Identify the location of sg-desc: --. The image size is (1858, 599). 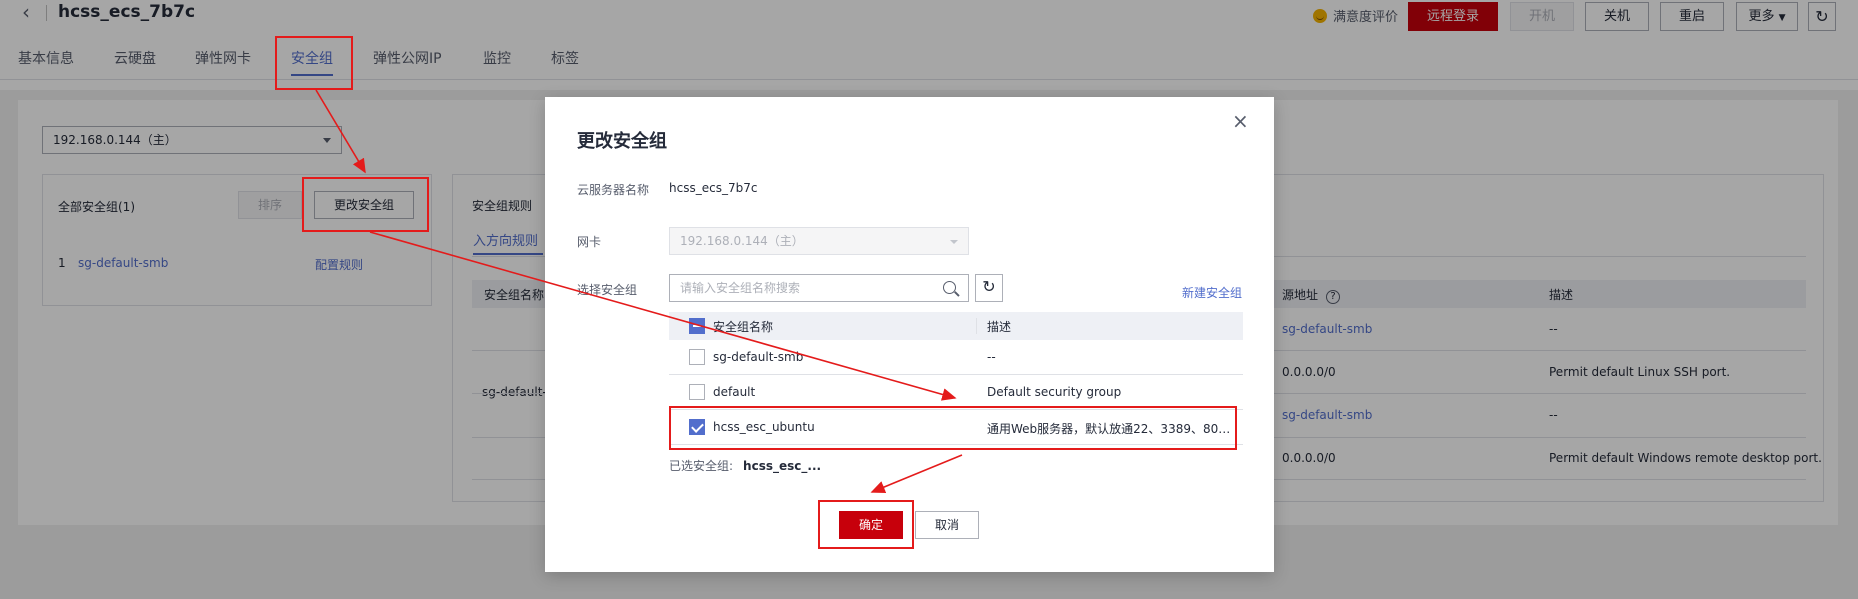
(991, 357).